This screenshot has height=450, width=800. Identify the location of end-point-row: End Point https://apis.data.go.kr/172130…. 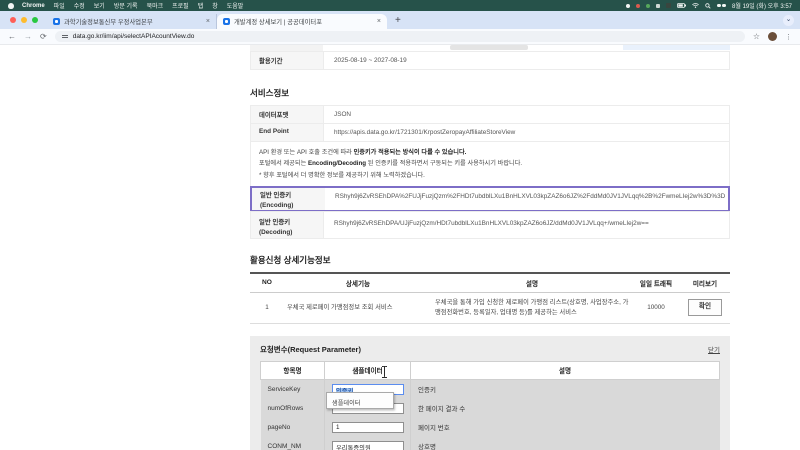
(490, 132).